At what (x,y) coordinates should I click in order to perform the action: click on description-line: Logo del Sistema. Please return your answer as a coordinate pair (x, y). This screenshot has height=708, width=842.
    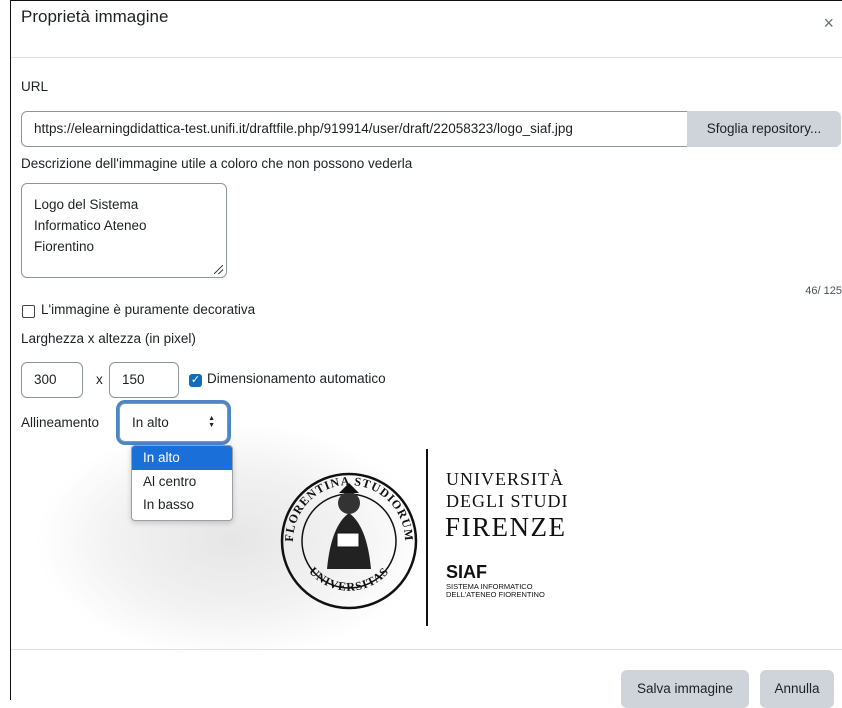
    Looking at the image, I should click on (86, 204).